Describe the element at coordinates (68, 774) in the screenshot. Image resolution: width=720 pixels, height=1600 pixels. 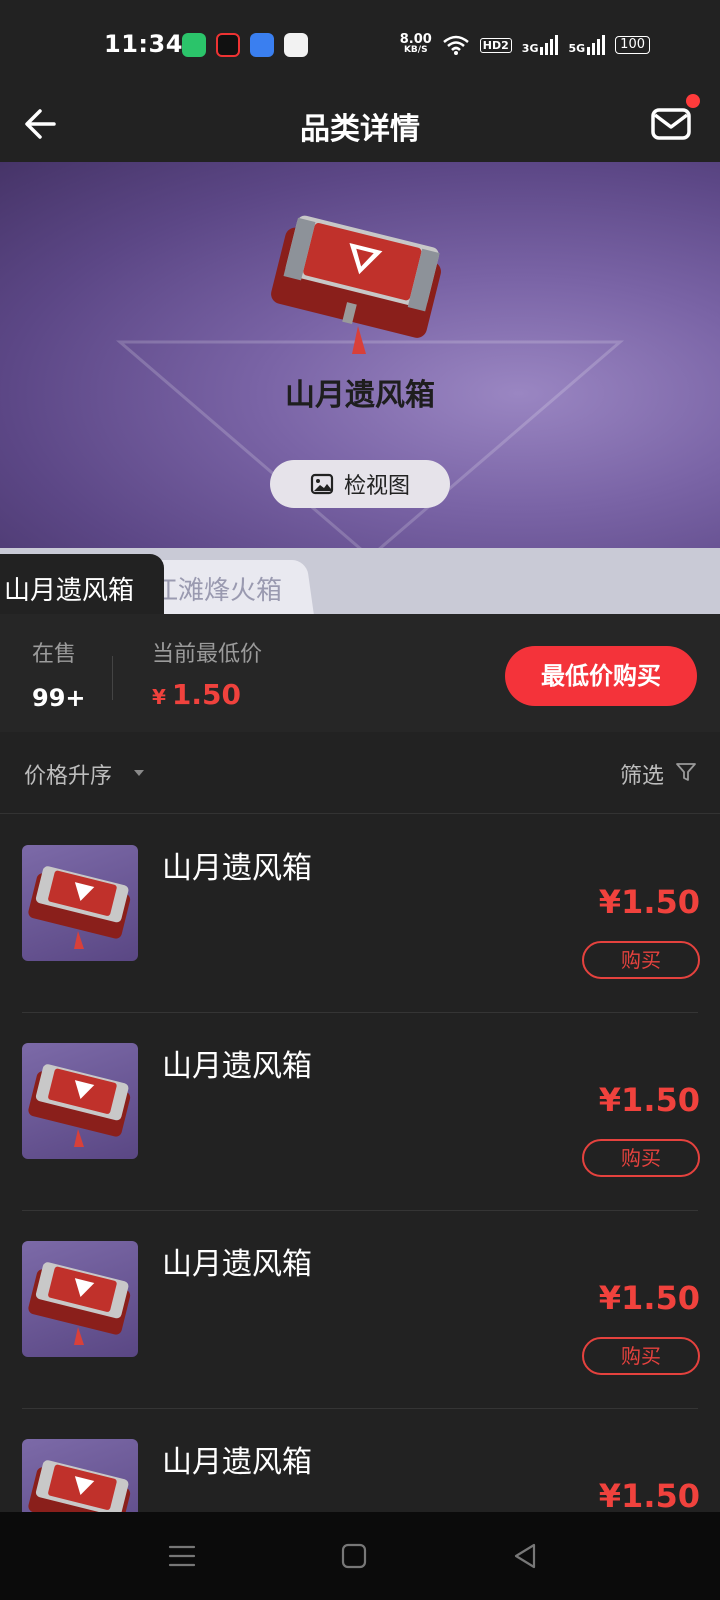
I see `sort-dropdown: 价格升序` at that location.